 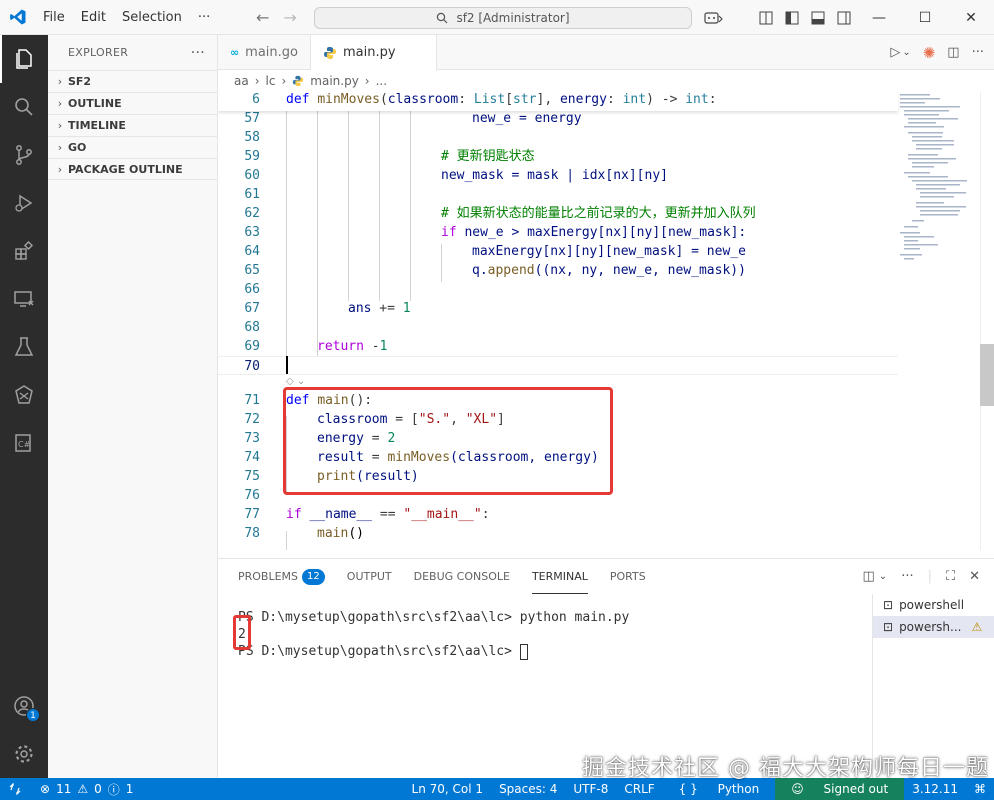 What do you see at coordinates (24, 251) in the screenshot?
I see `extensions-icon` at bounding box center [24, 251].